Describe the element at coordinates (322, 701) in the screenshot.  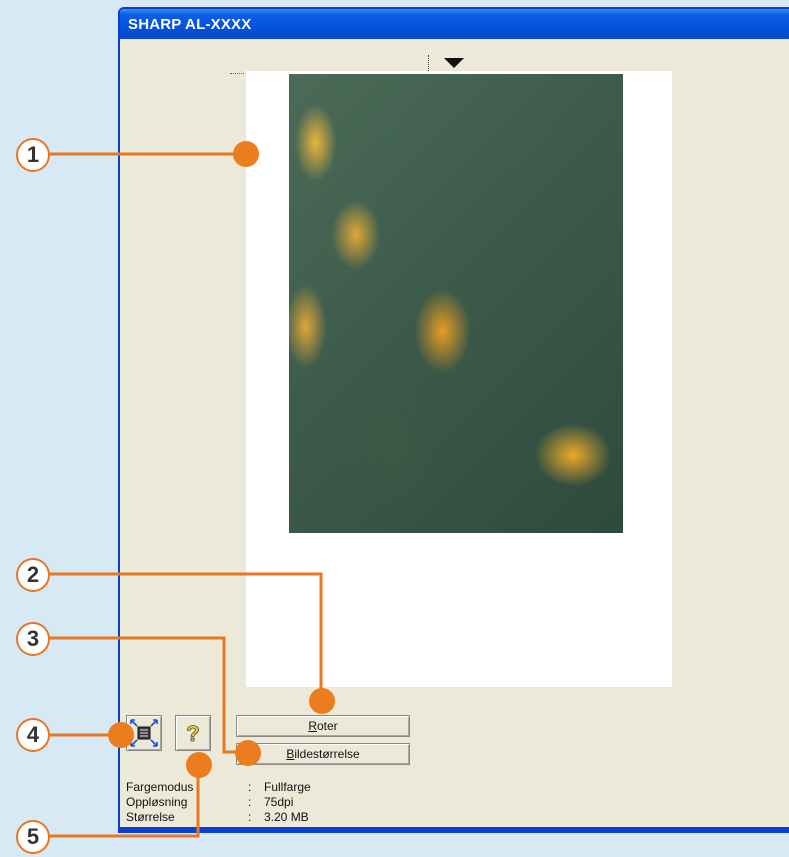
I see `callout-2-marker` at that location.